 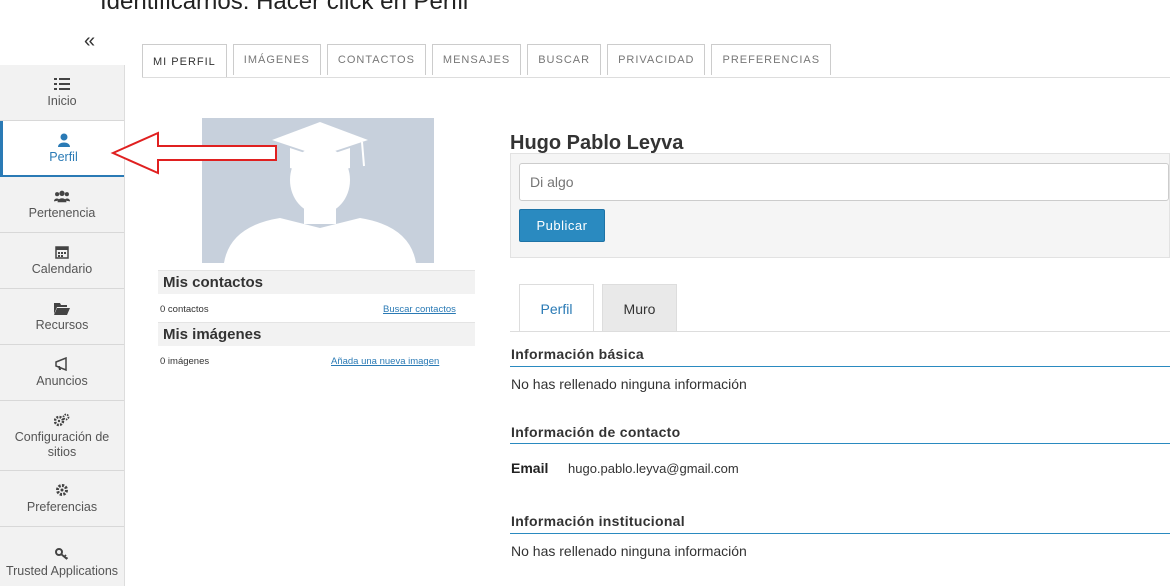 What do you see at coordinates (62, 364) in the screenshot?
I see `bullhorn-icon` at bounding box center [62, 364].